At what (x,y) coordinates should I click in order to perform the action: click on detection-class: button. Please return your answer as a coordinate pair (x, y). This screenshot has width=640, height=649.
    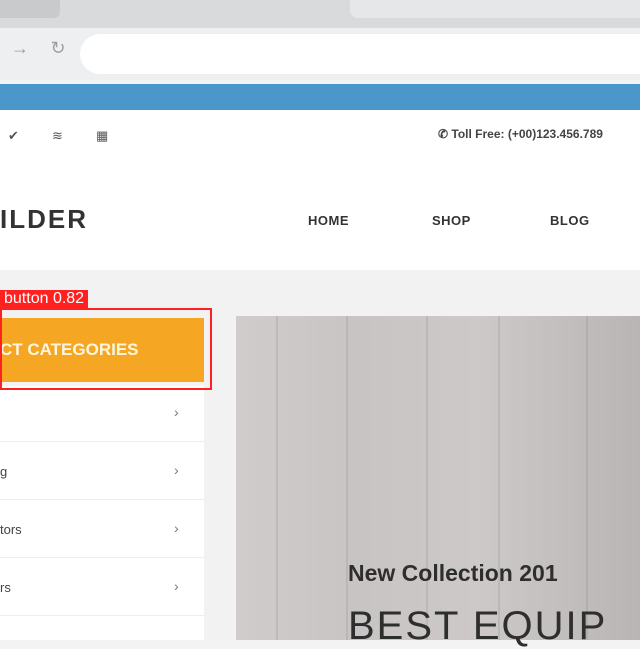
    Looking at the image, I should click on (26, 298).